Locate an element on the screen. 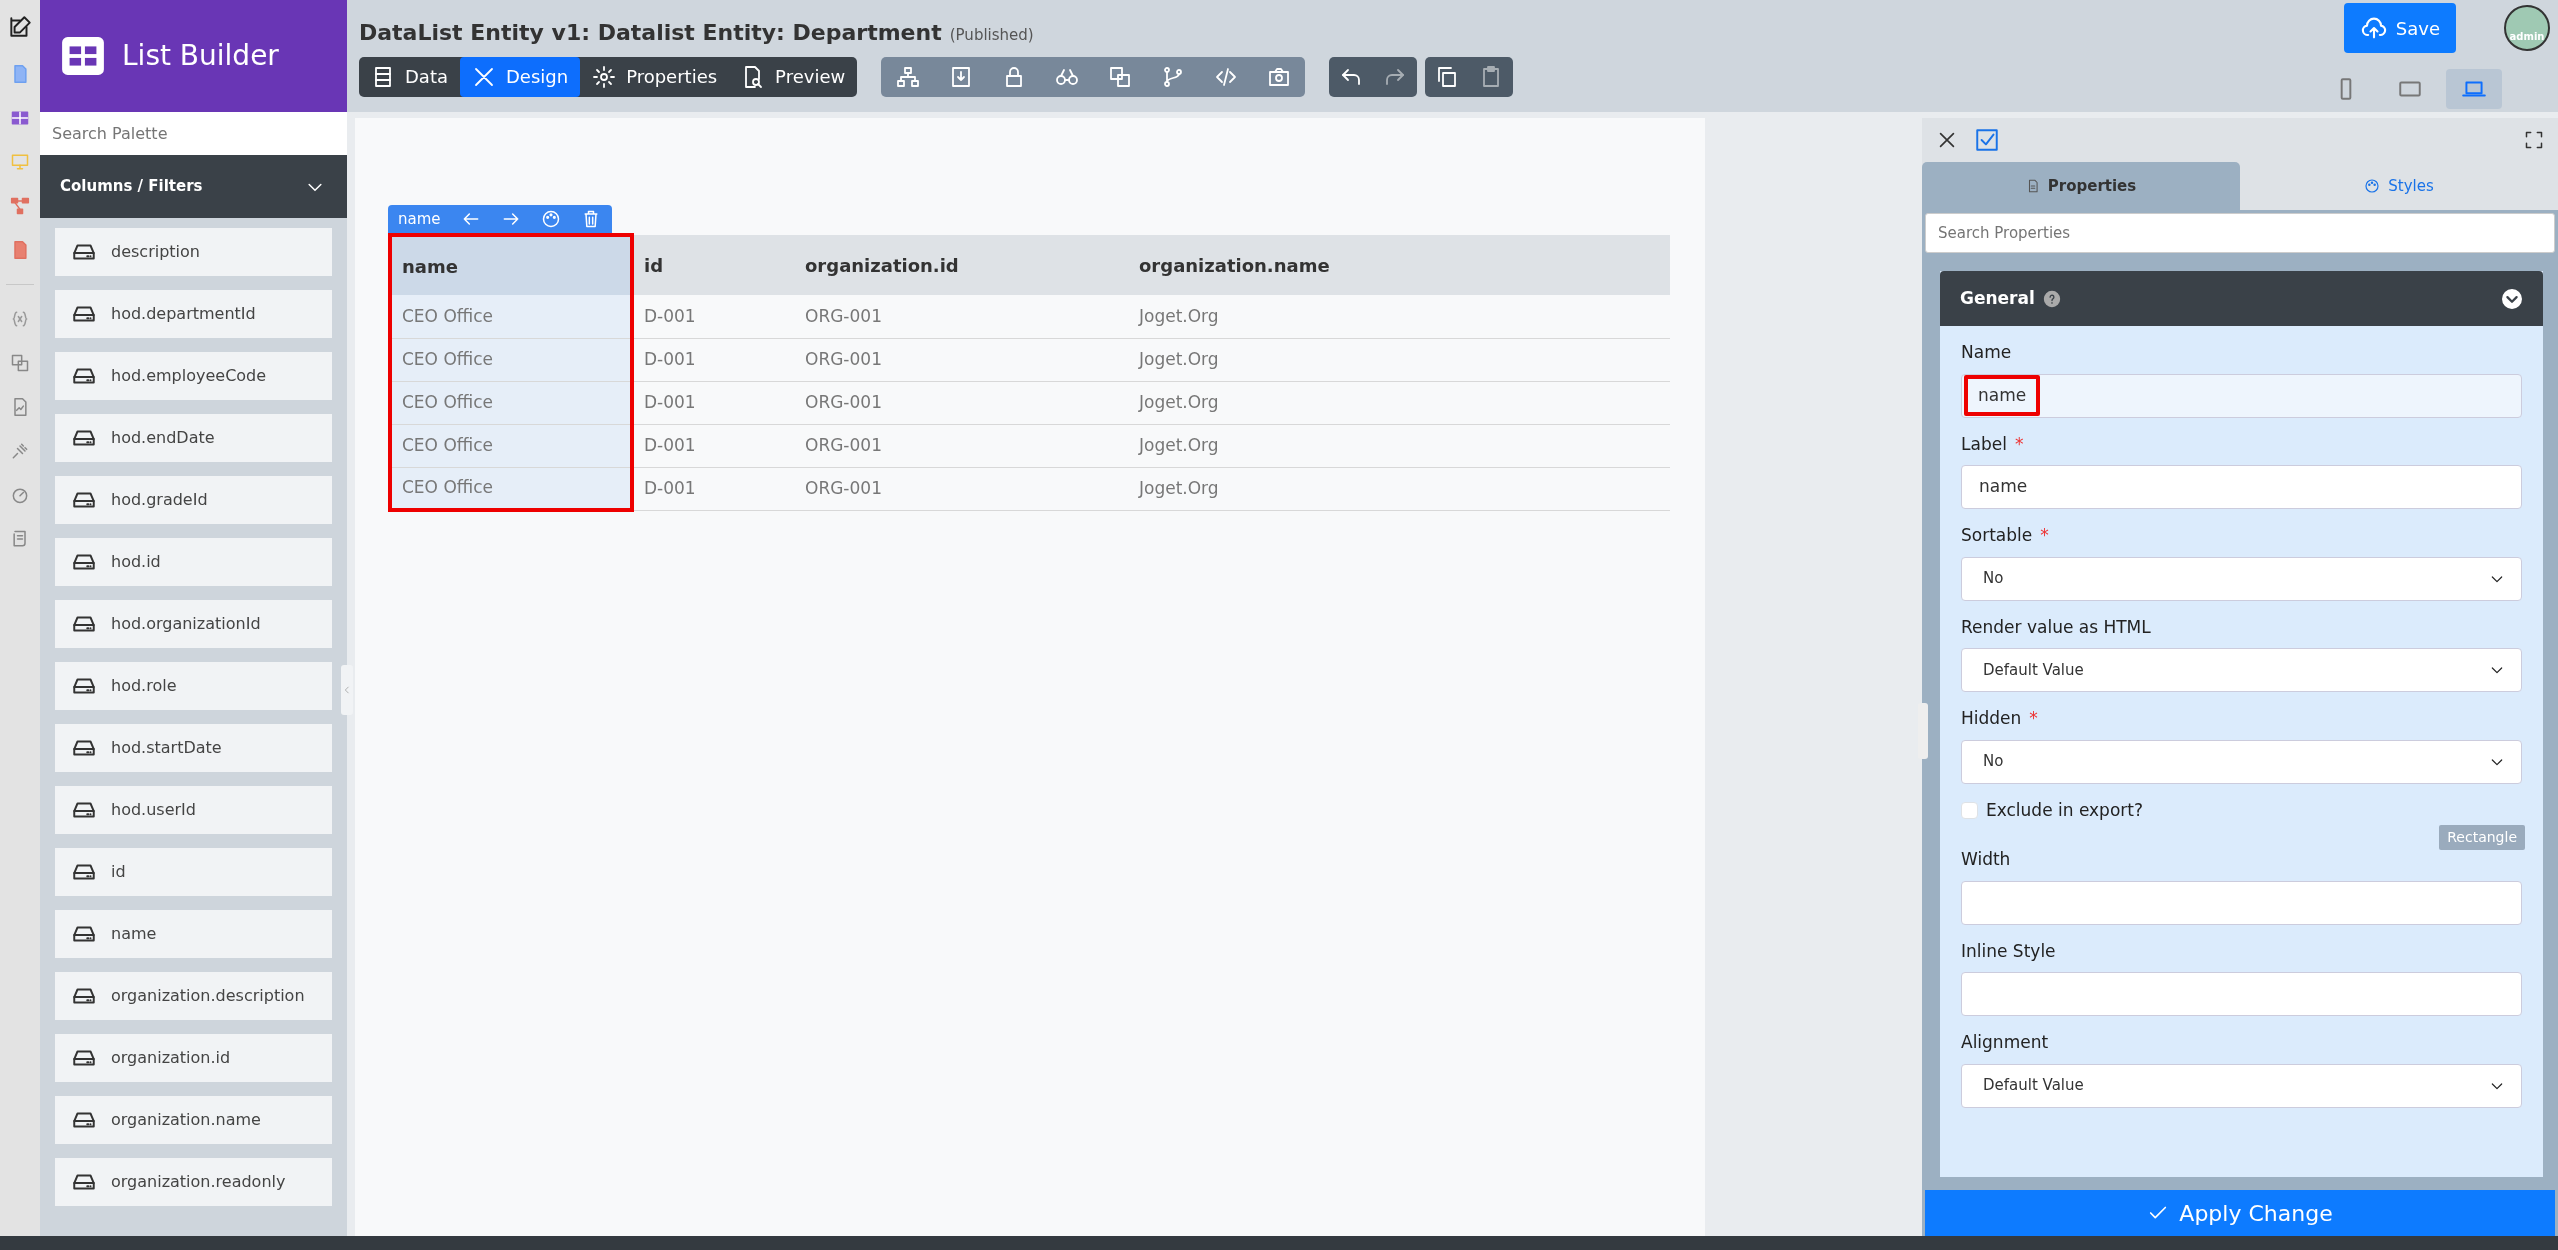 The image size is (2558, 1250). grid-icon is located at coordinates (20, 118).